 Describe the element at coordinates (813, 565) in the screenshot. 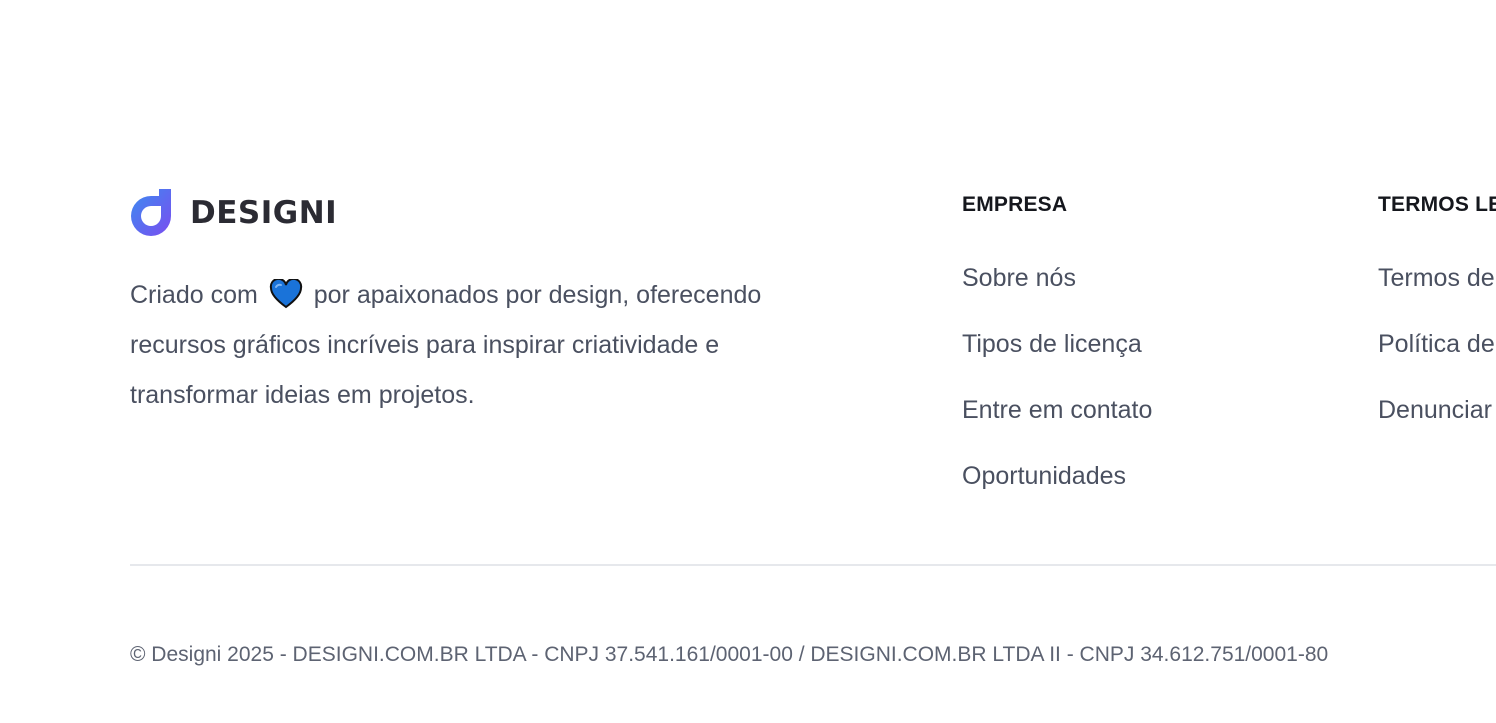

I see `footer-divider` at that location.